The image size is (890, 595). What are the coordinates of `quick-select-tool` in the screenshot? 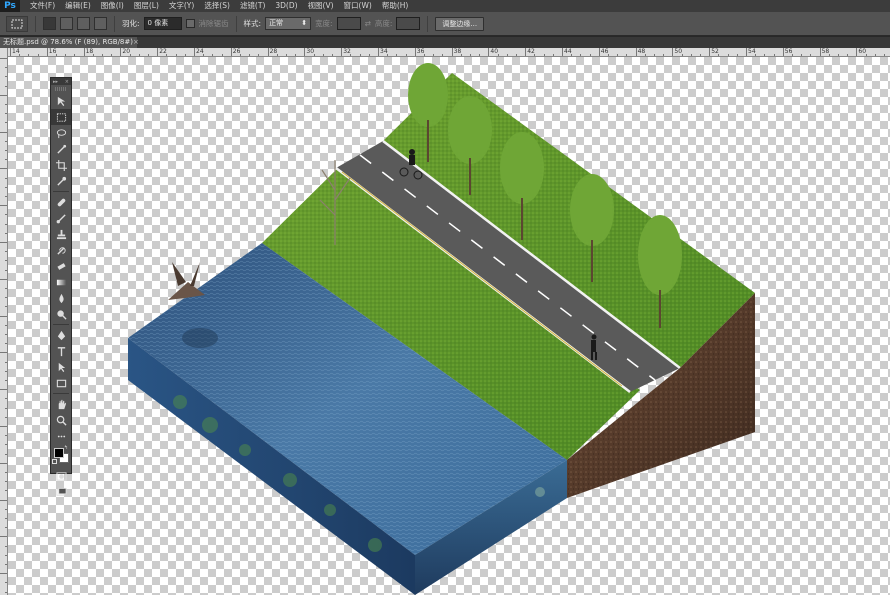 It's located at (61, 149).